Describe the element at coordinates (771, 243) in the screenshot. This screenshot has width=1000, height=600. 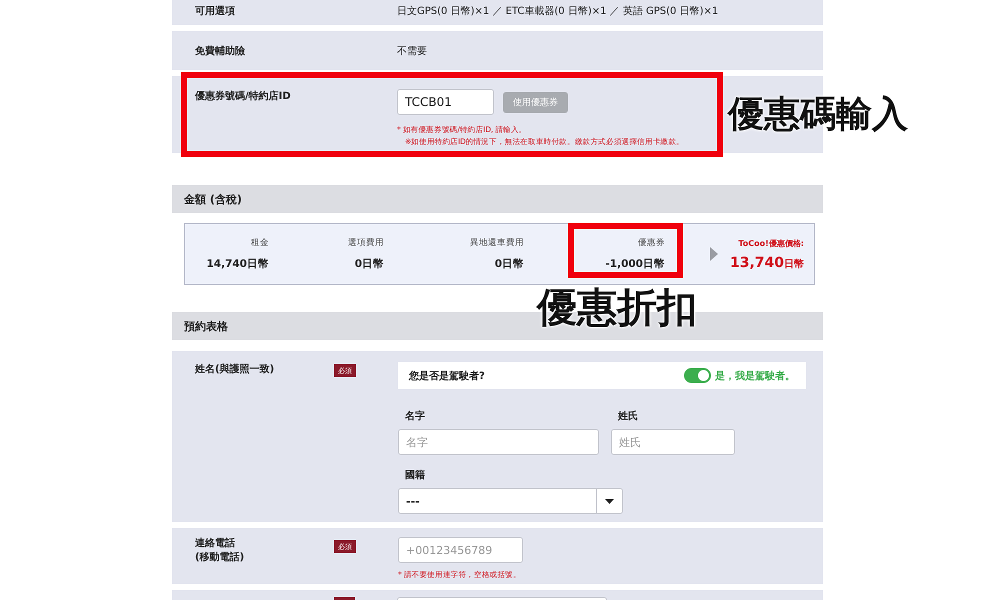
I see `total-label: ToCoo!優惠價格:` at that location.